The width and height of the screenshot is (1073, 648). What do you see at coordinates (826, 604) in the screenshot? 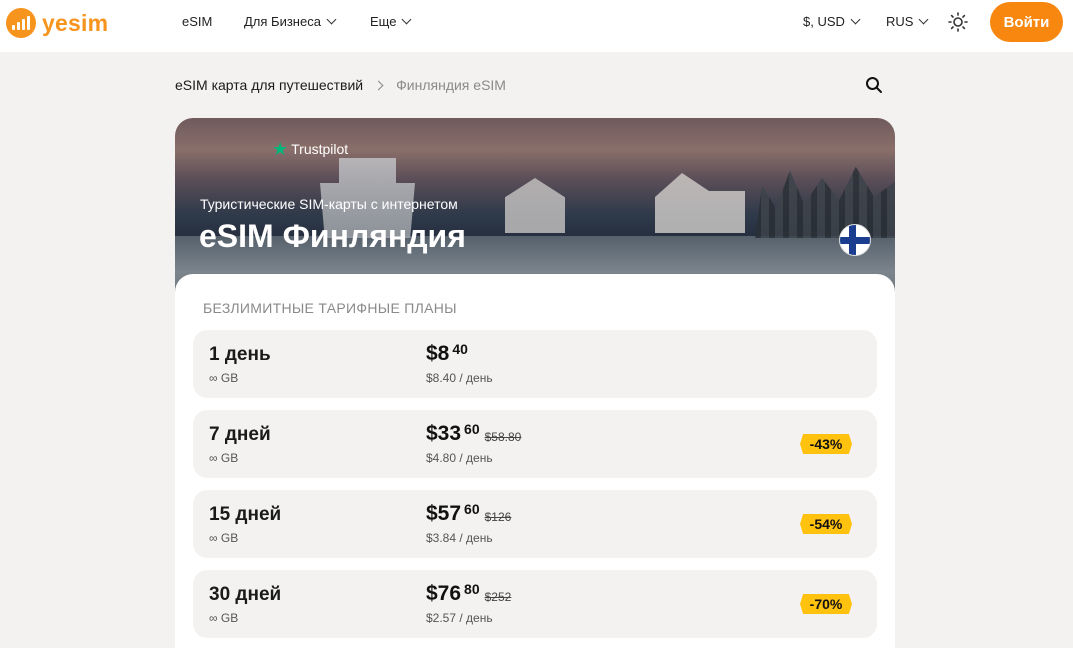
I see `discount-badge: -70%` at bounding box center [826, 604].